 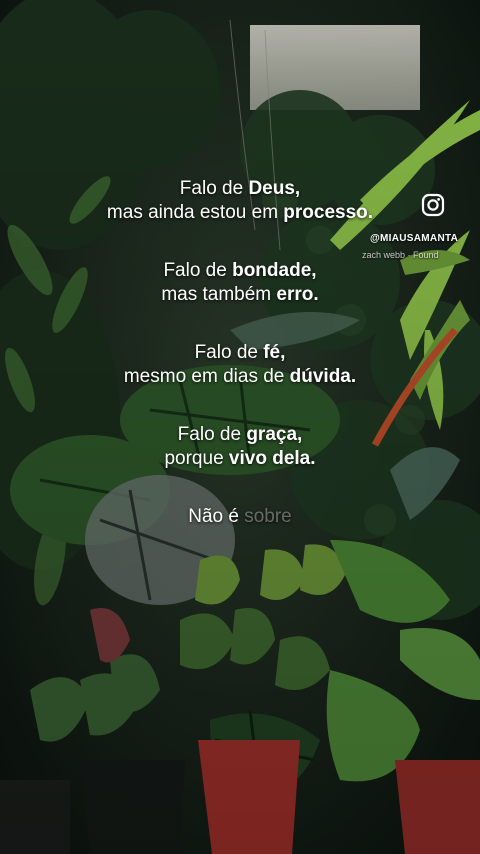 What do you see at coordinates (240, 283) in the screenshot?
I see `quote-stanza-2: Falo de bondade, mas também erro.` at bounding box center [240, 283].